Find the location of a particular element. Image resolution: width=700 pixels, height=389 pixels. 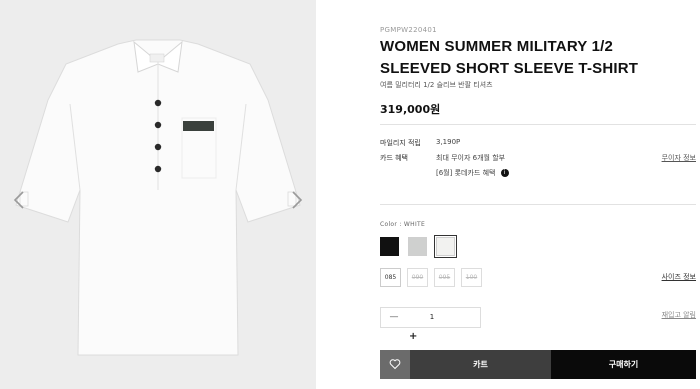

quantity-stepper: — 1 is located at coordinates (430, 317).